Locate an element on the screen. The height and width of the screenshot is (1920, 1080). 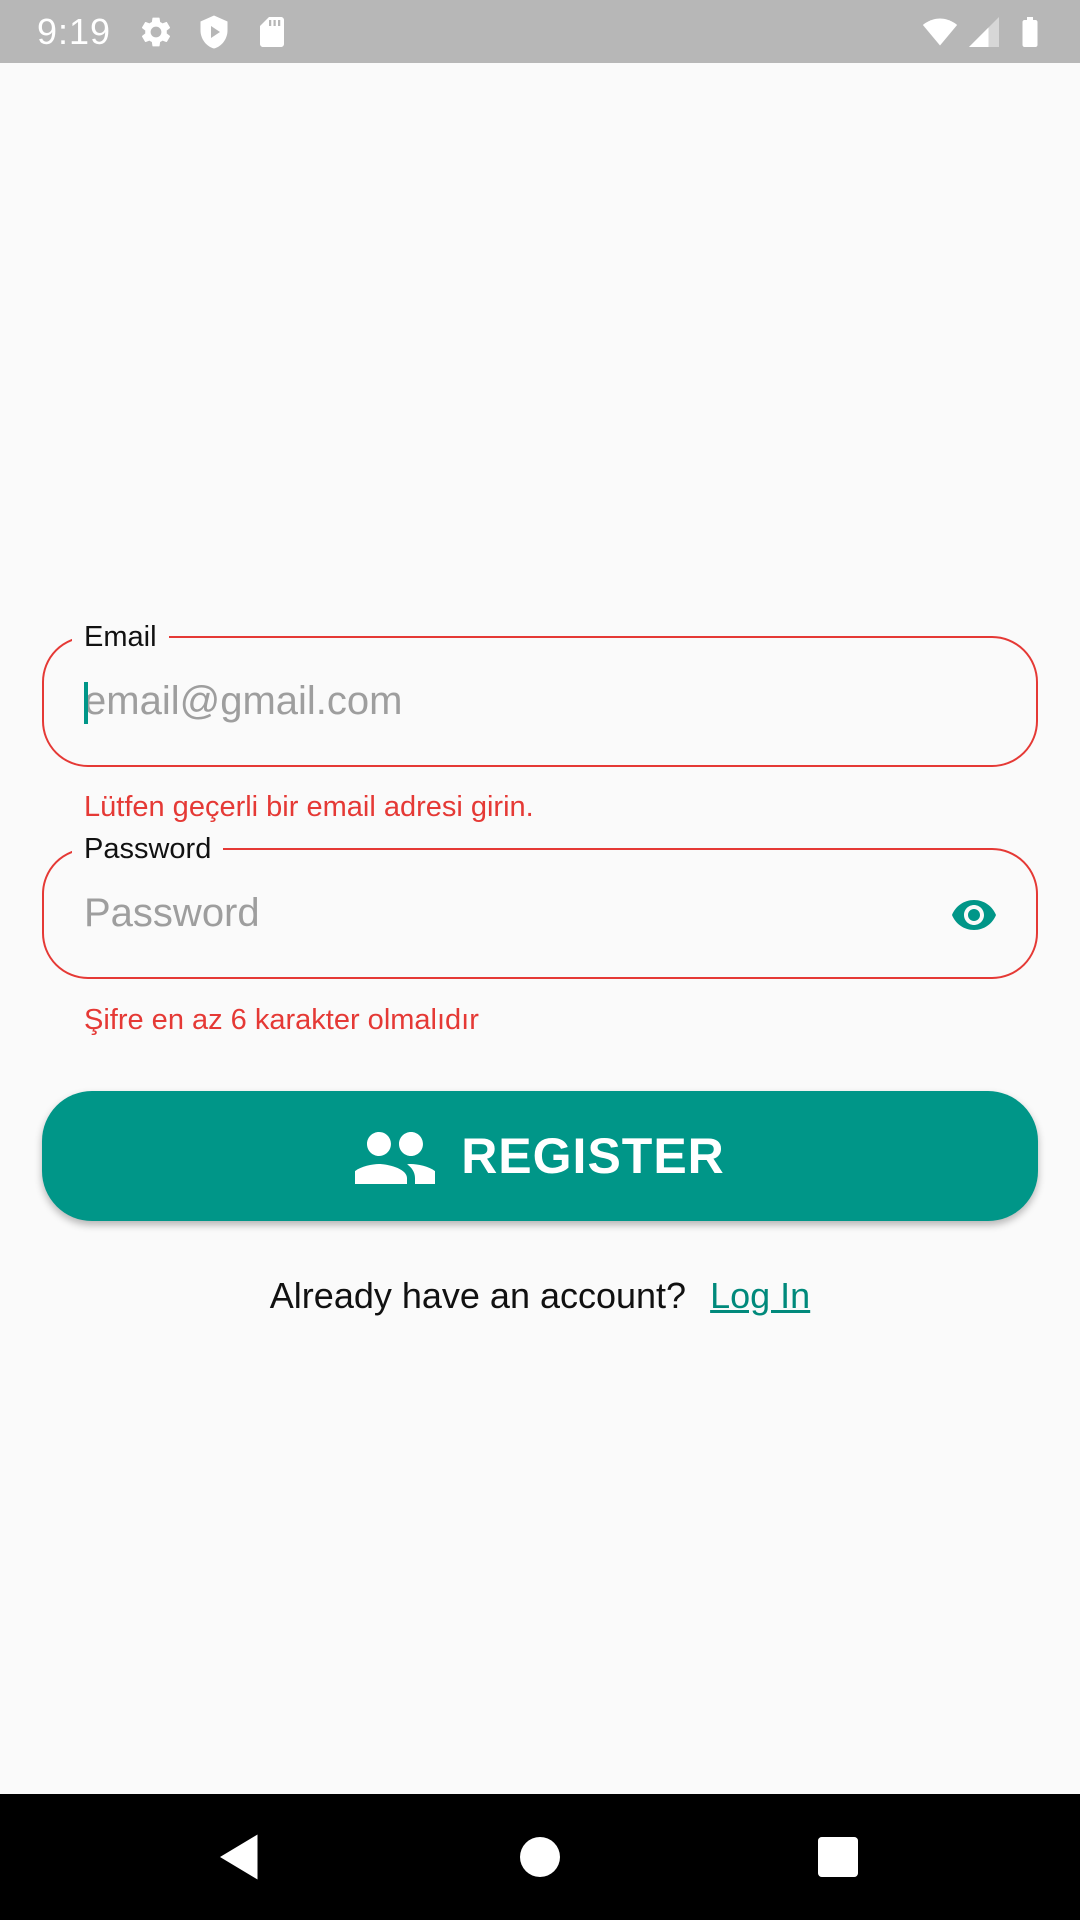
recents-button is located at coordinates (838, 1857).